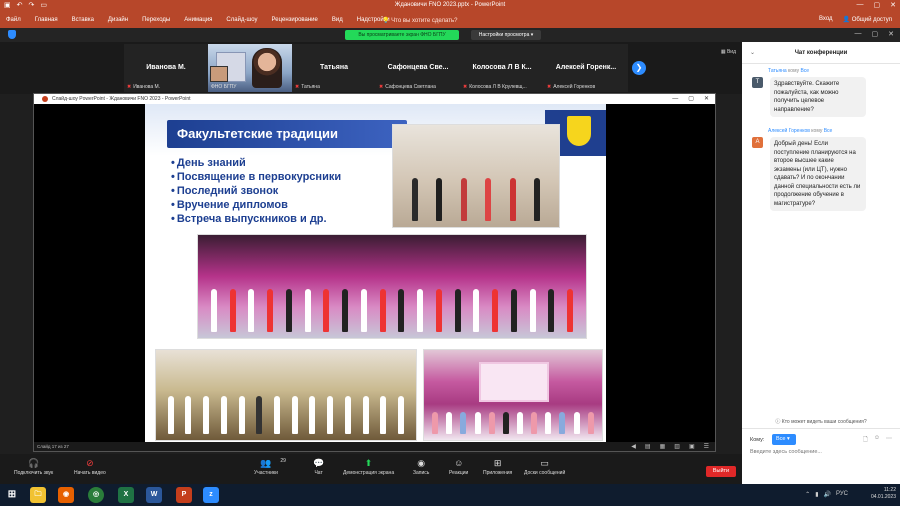  Describe the element at coordinates (883, 497) in the screenshot. I see `clock-date: 04.01.2023` at that location.